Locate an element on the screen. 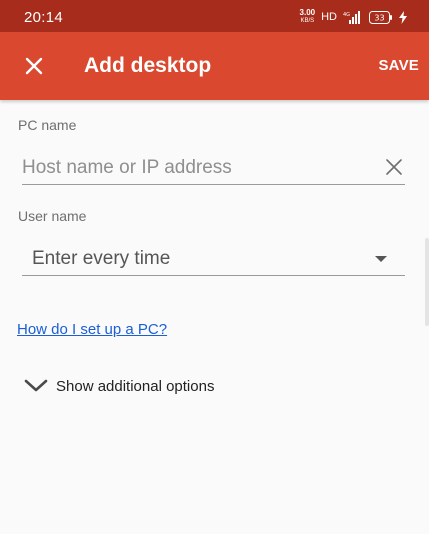 This screenshot has width=429, height=534. battery-icon: 33 is located at coordinates (381, 17).